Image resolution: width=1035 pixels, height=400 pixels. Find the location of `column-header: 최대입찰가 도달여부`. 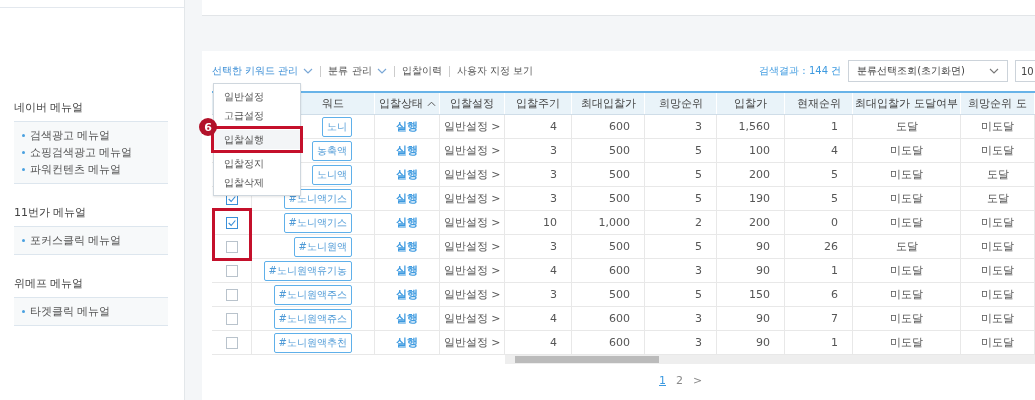

column-header: 최대입찰가 도달여부 is located at coordinates (906, 103).